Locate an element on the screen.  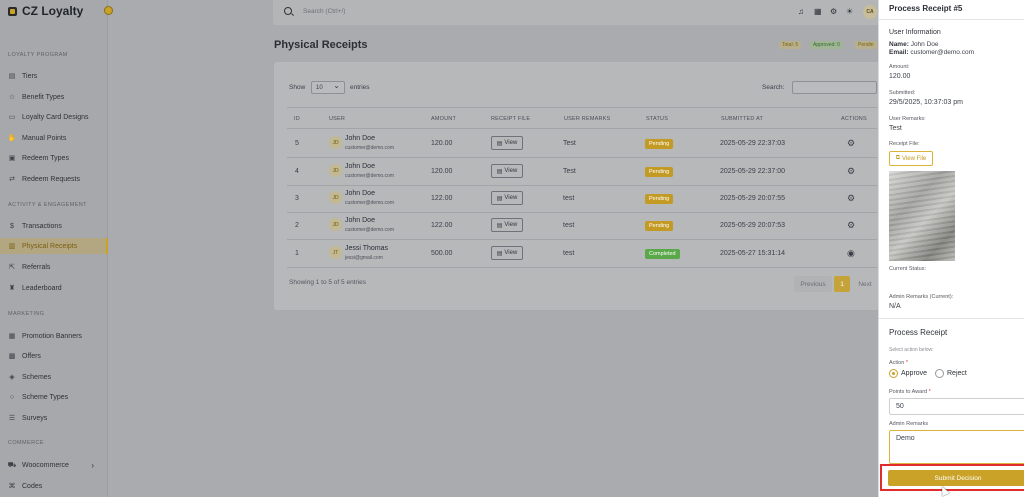
view-file-button: ⧉ View File is located at coordinates (911, 158).